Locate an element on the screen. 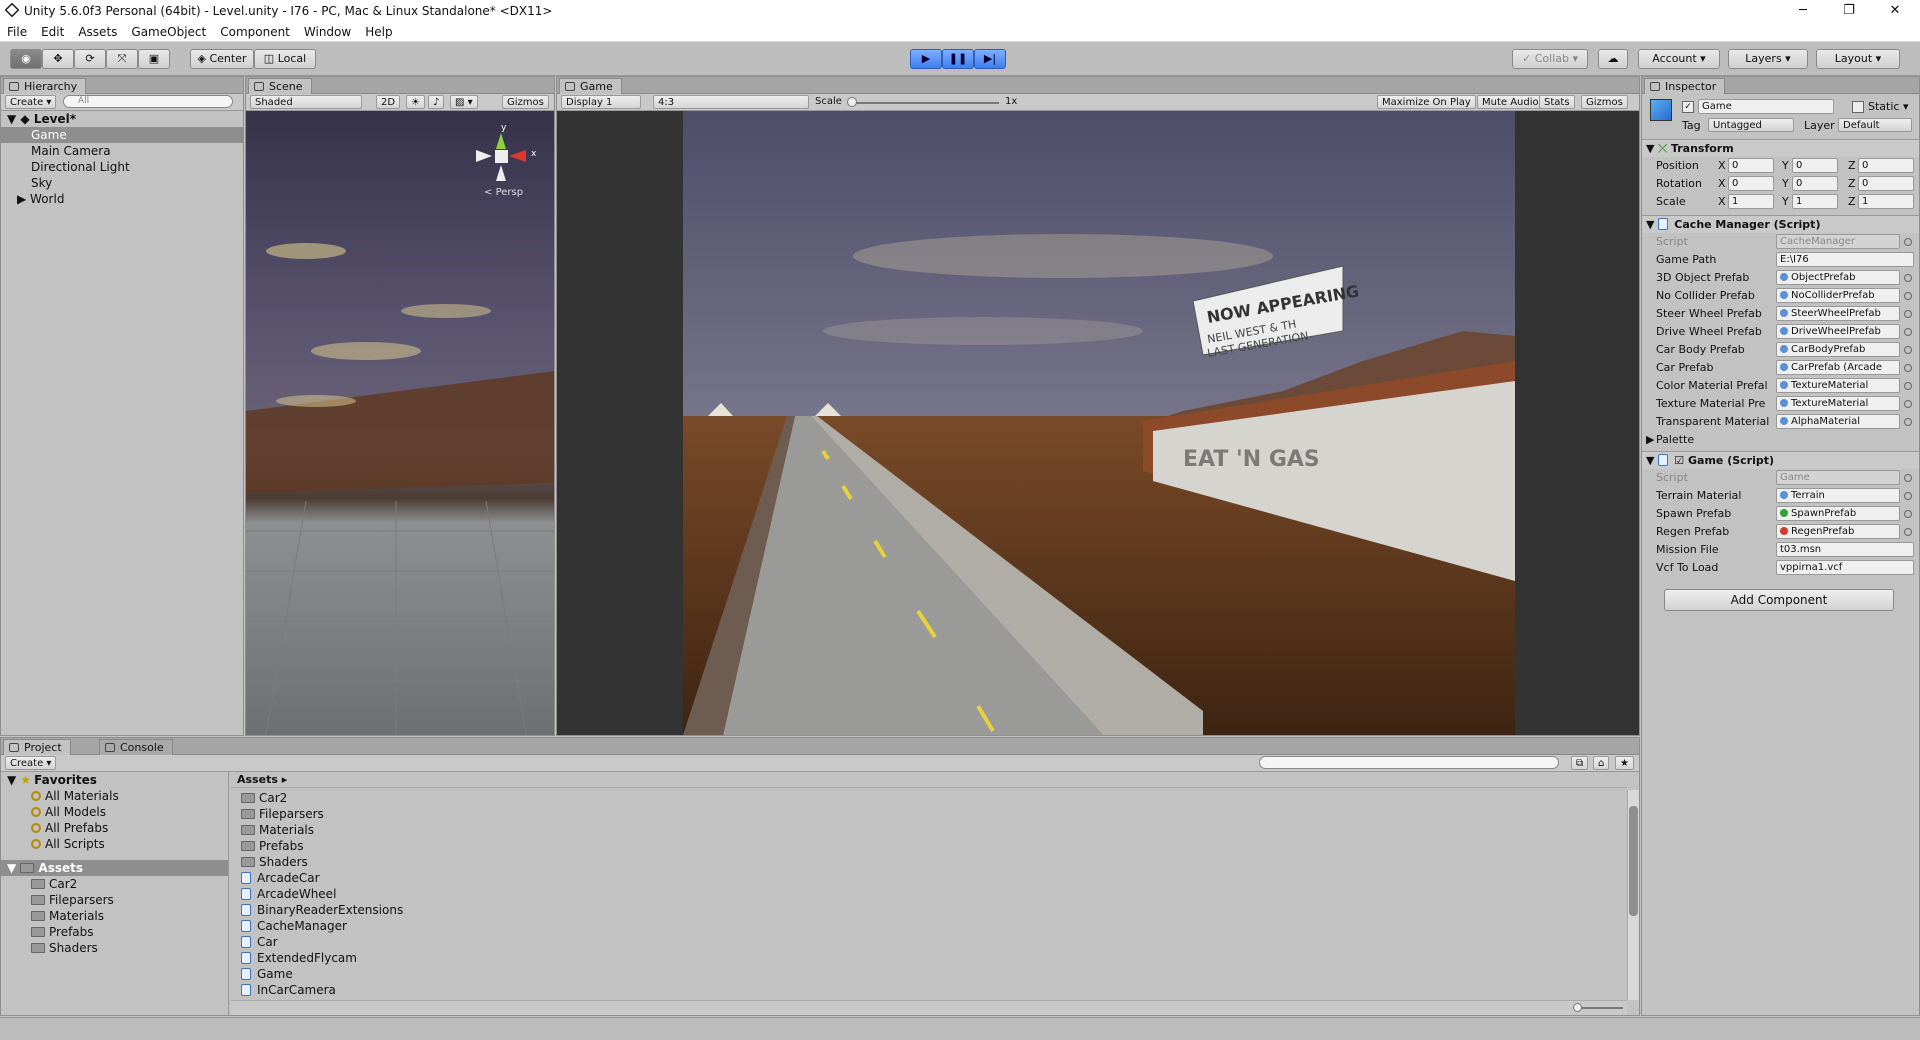  rotate-tool-button: ⟳ is located at coordinates (90, 59).